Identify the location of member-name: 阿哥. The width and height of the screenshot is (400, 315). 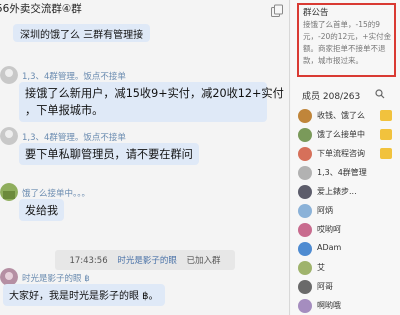
(325, 286).